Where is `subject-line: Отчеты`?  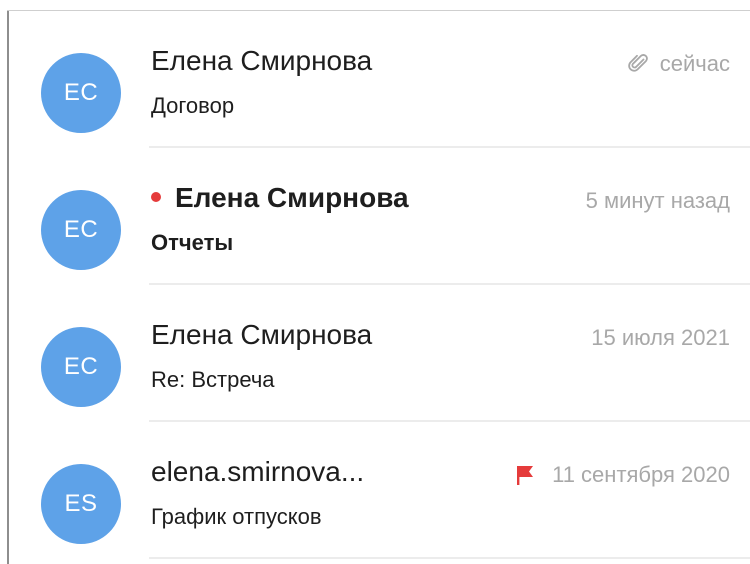 subject-line: Отчеты is located at coordinates (192, 242).